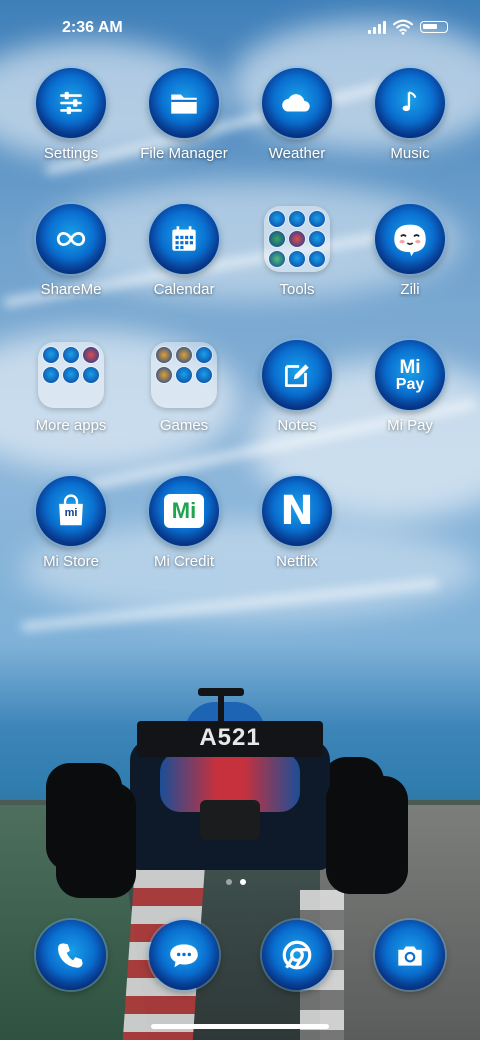  I want to click on app-label: Mi Store, so click(71, 561).